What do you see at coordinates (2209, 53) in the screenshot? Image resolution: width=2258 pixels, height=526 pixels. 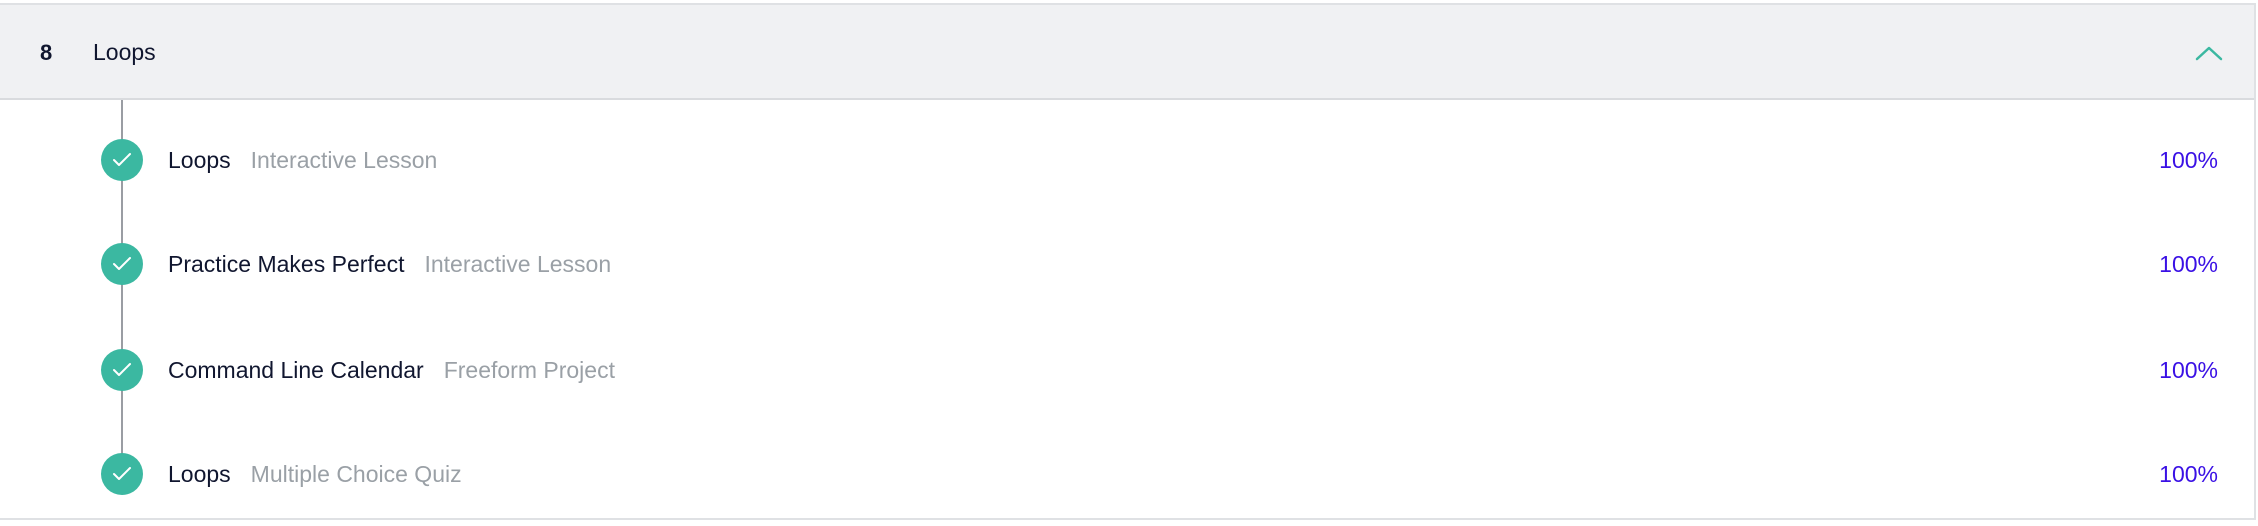 I see `chevron-up-icon` at bounding box center [2209, 53].